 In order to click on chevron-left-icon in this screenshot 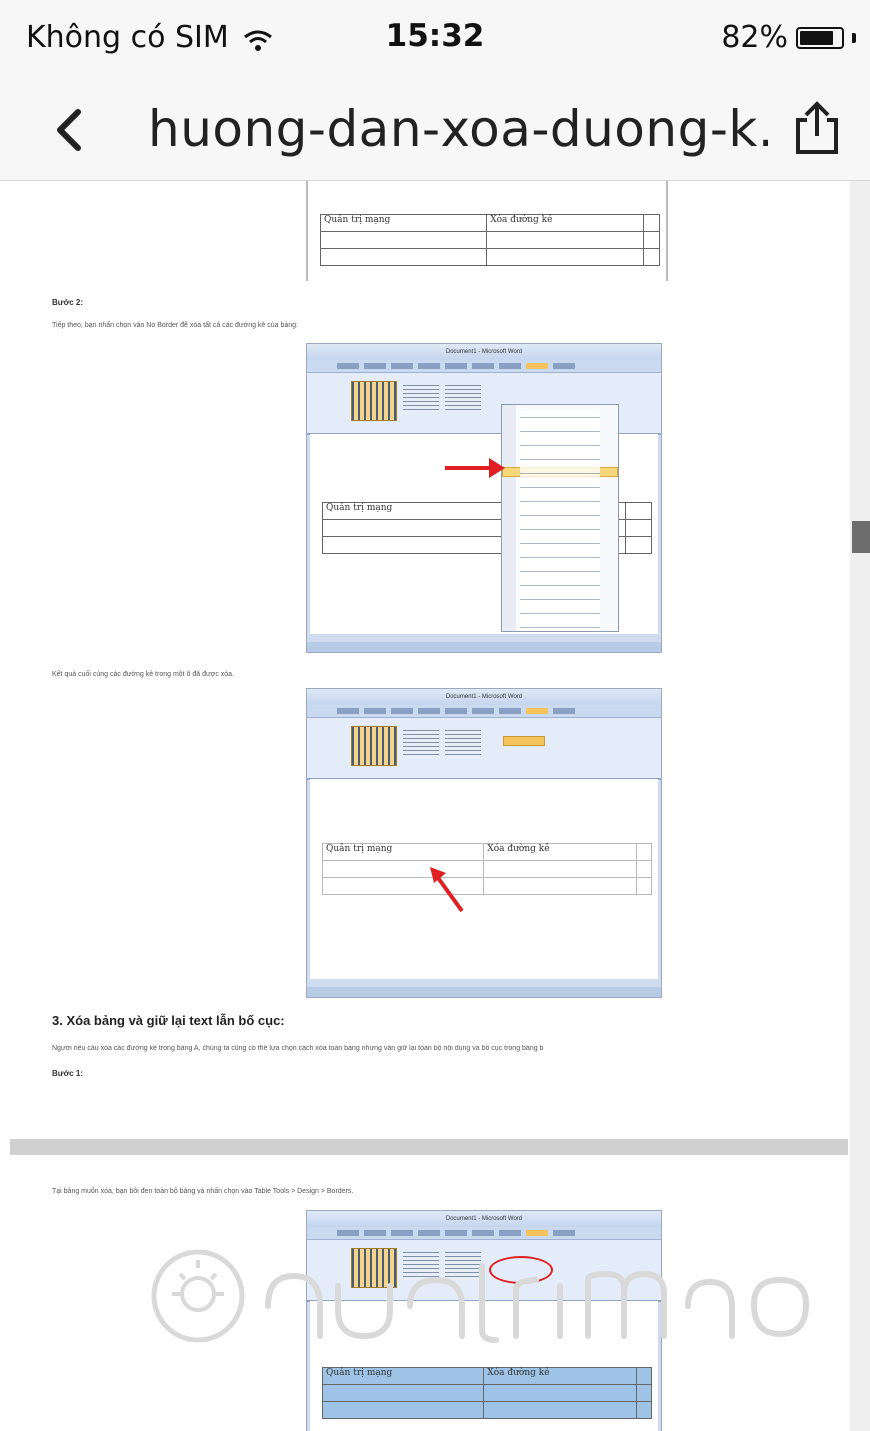, I will do `click(69, 130)`.